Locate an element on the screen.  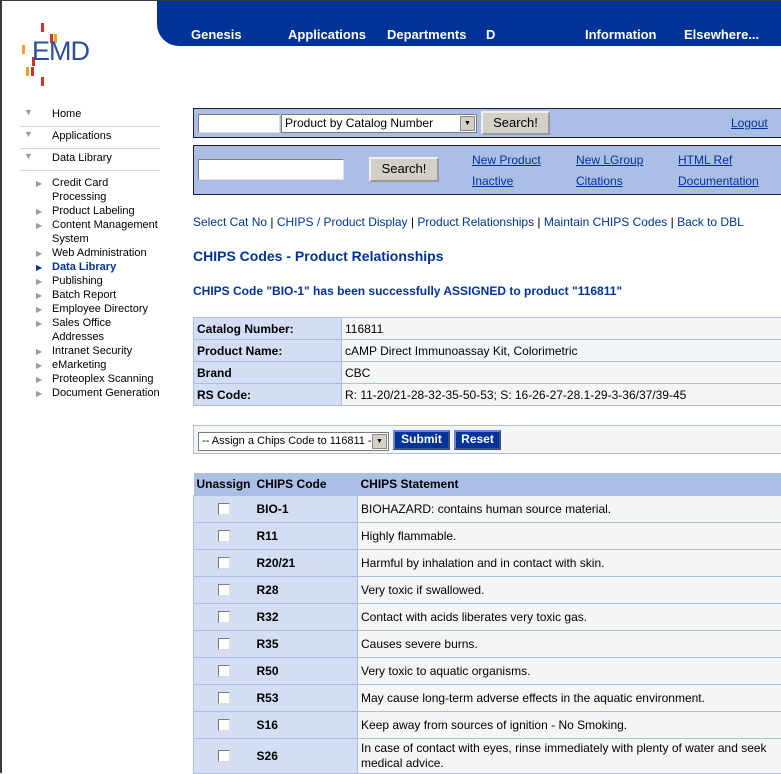
inactive-link: Inactive is located at coordinates (492, 181).